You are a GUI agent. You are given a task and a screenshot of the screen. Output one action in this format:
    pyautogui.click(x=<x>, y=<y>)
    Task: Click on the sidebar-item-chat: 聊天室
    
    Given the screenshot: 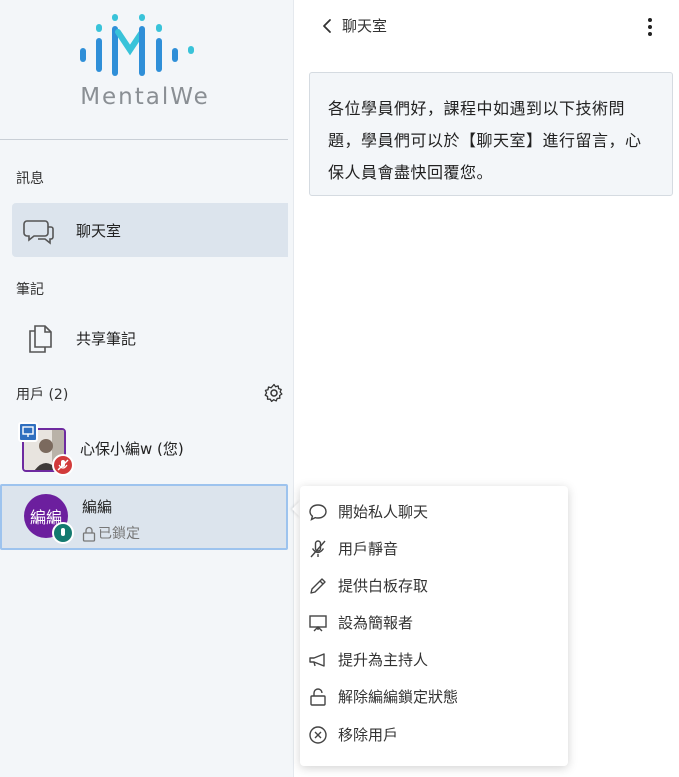 What is the action you would take?
    pyautogui.click(x=150, y=230)
    